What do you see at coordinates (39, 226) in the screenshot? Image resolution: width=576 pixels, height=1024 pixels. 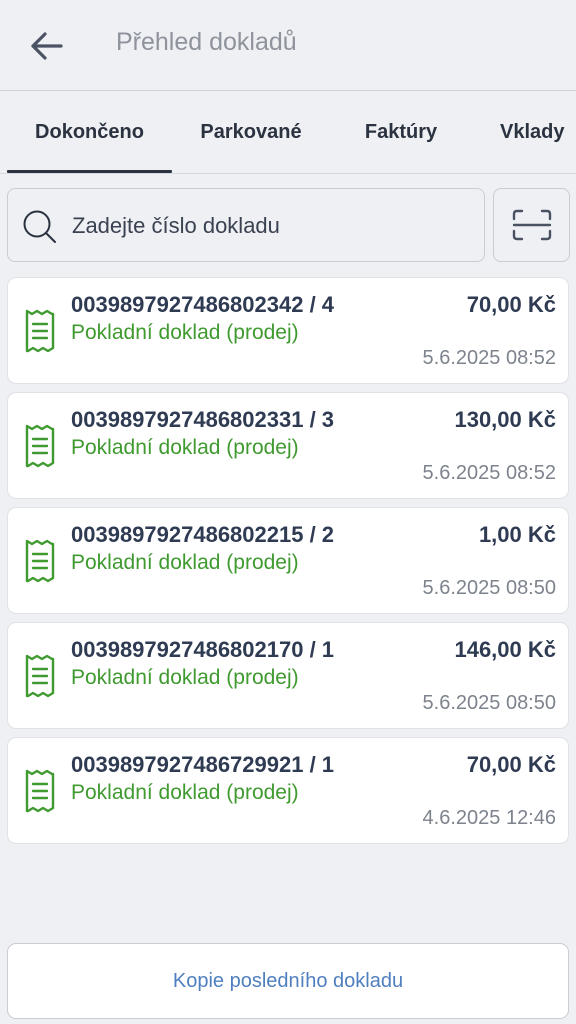 I see `search-icon` at bounding box center [39, 226].